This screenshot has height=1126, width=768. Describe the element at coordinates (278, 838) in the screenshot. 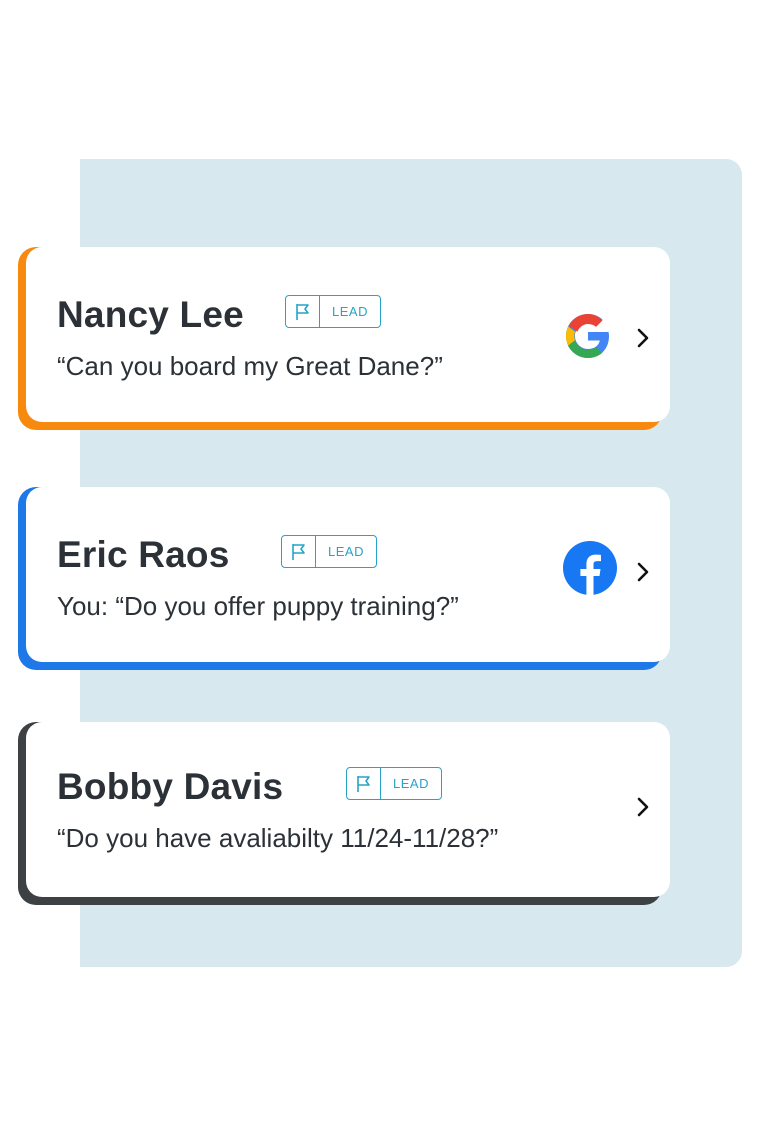

I see `lead-message: “Do you have avaliabilty 11/24-11/28?”` at that location.